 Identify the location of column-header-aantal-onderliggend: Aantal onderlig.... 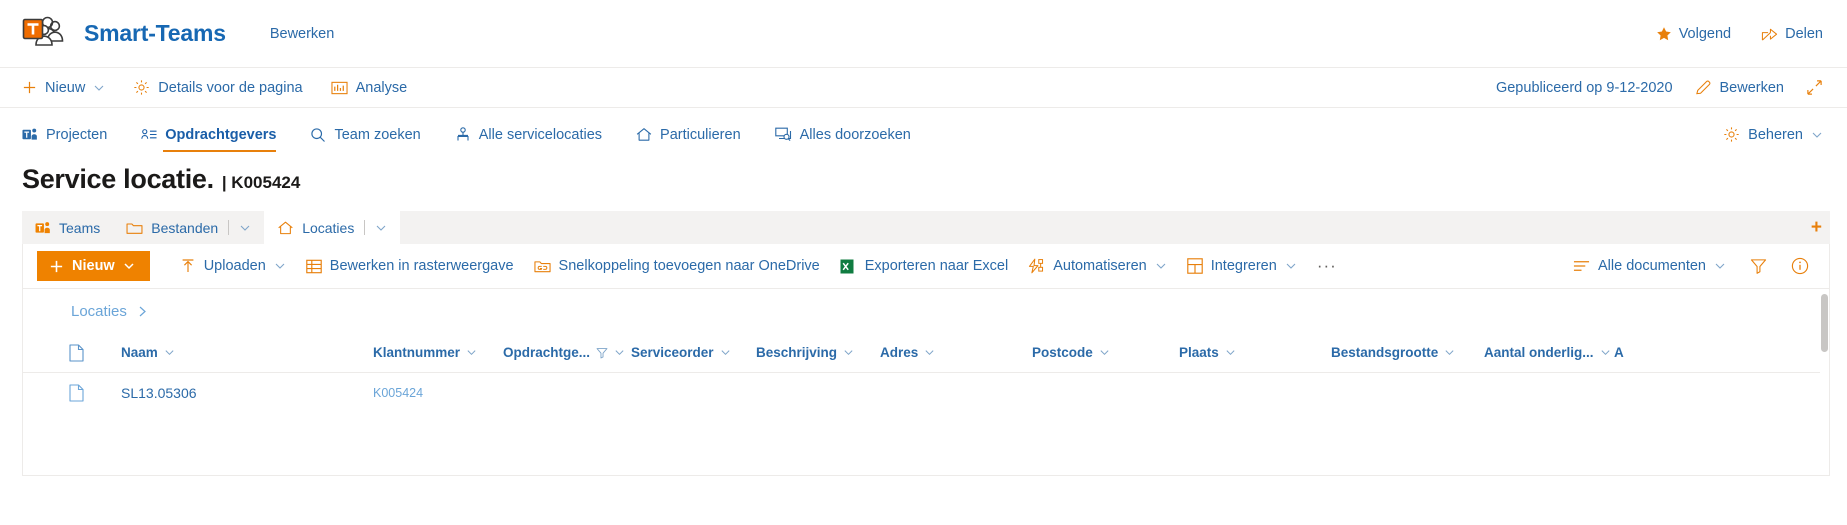
(1549, 352).